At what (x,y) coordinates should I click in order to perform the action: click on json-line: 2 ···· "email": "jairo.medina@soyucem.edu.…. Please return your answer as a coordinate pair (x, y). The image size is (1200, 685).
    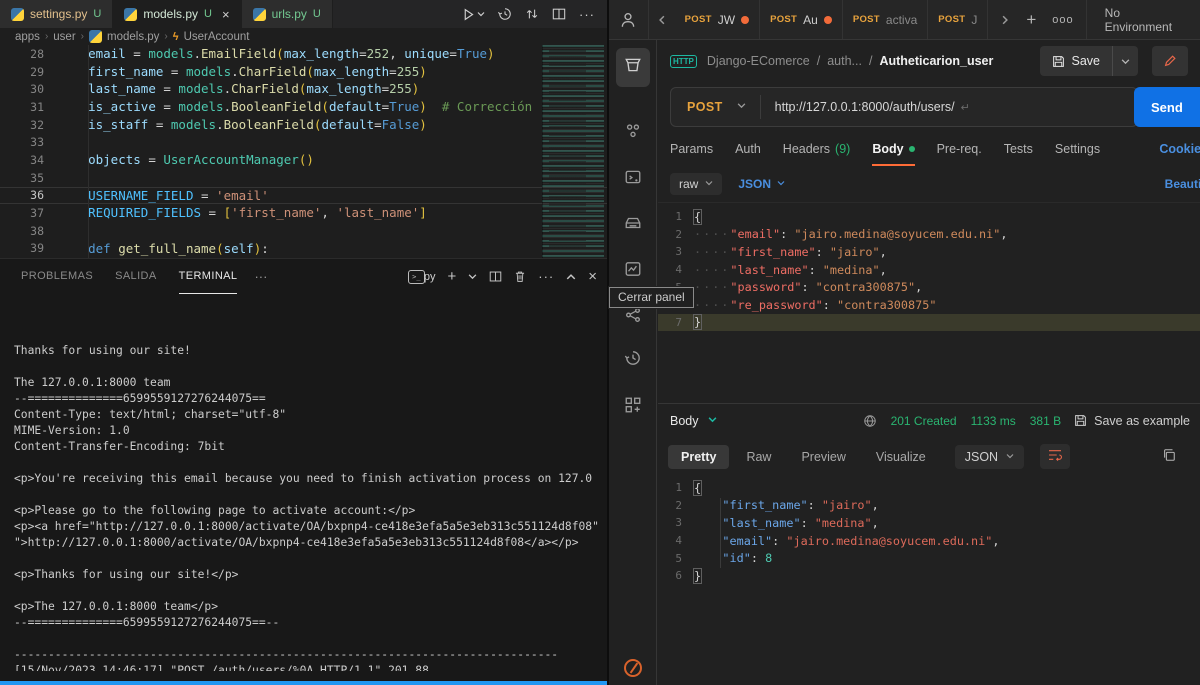
    Looking at the image, I should click on (929, 235).